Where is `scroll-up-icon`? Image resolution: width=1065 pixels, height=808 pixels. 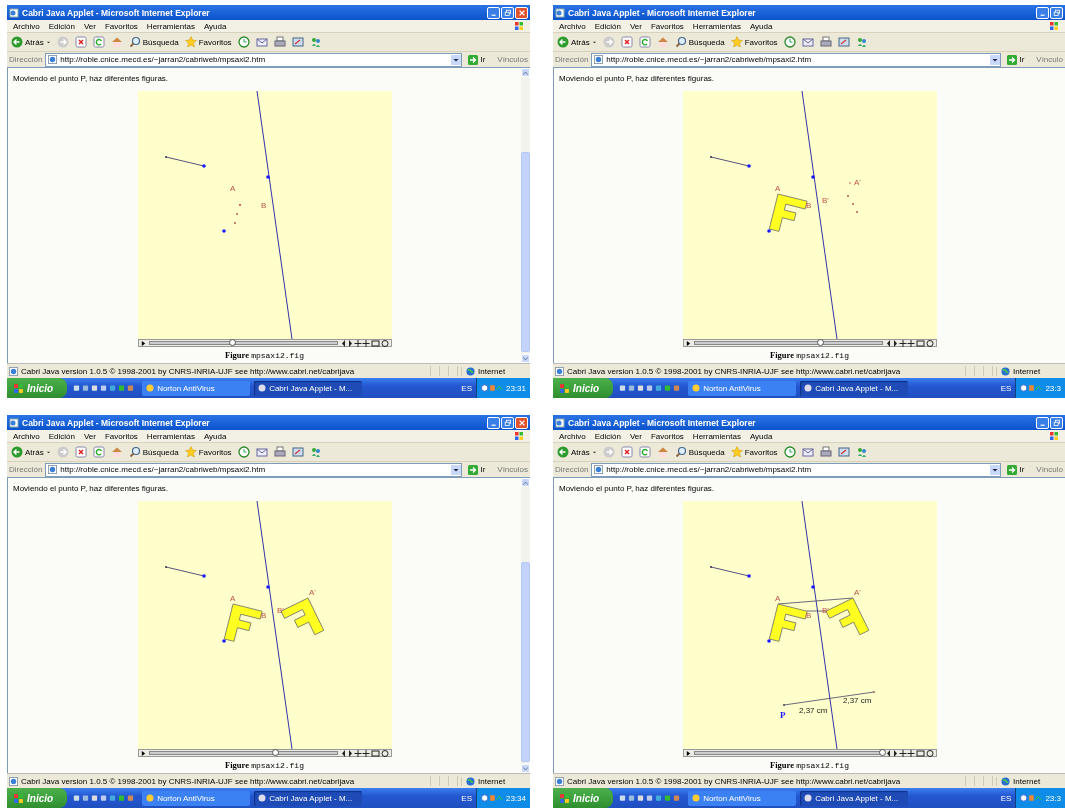
scroll-up-icon is located at coordinates (525, 72).